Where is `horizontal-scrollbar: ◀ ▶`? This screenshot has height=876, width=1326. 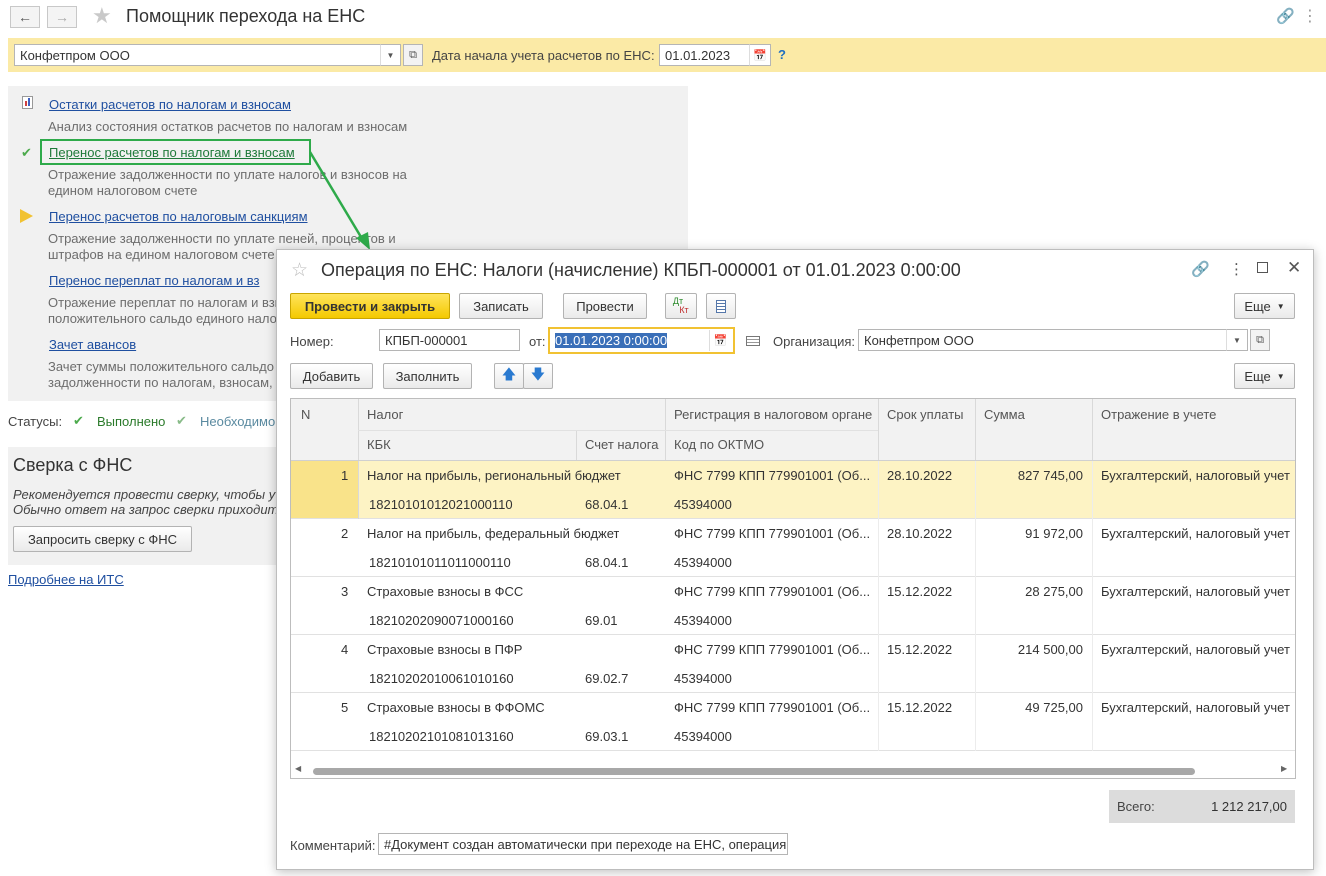
horizontal-scrollbar: ◀ ▶ is located at coordinates (793, 771).